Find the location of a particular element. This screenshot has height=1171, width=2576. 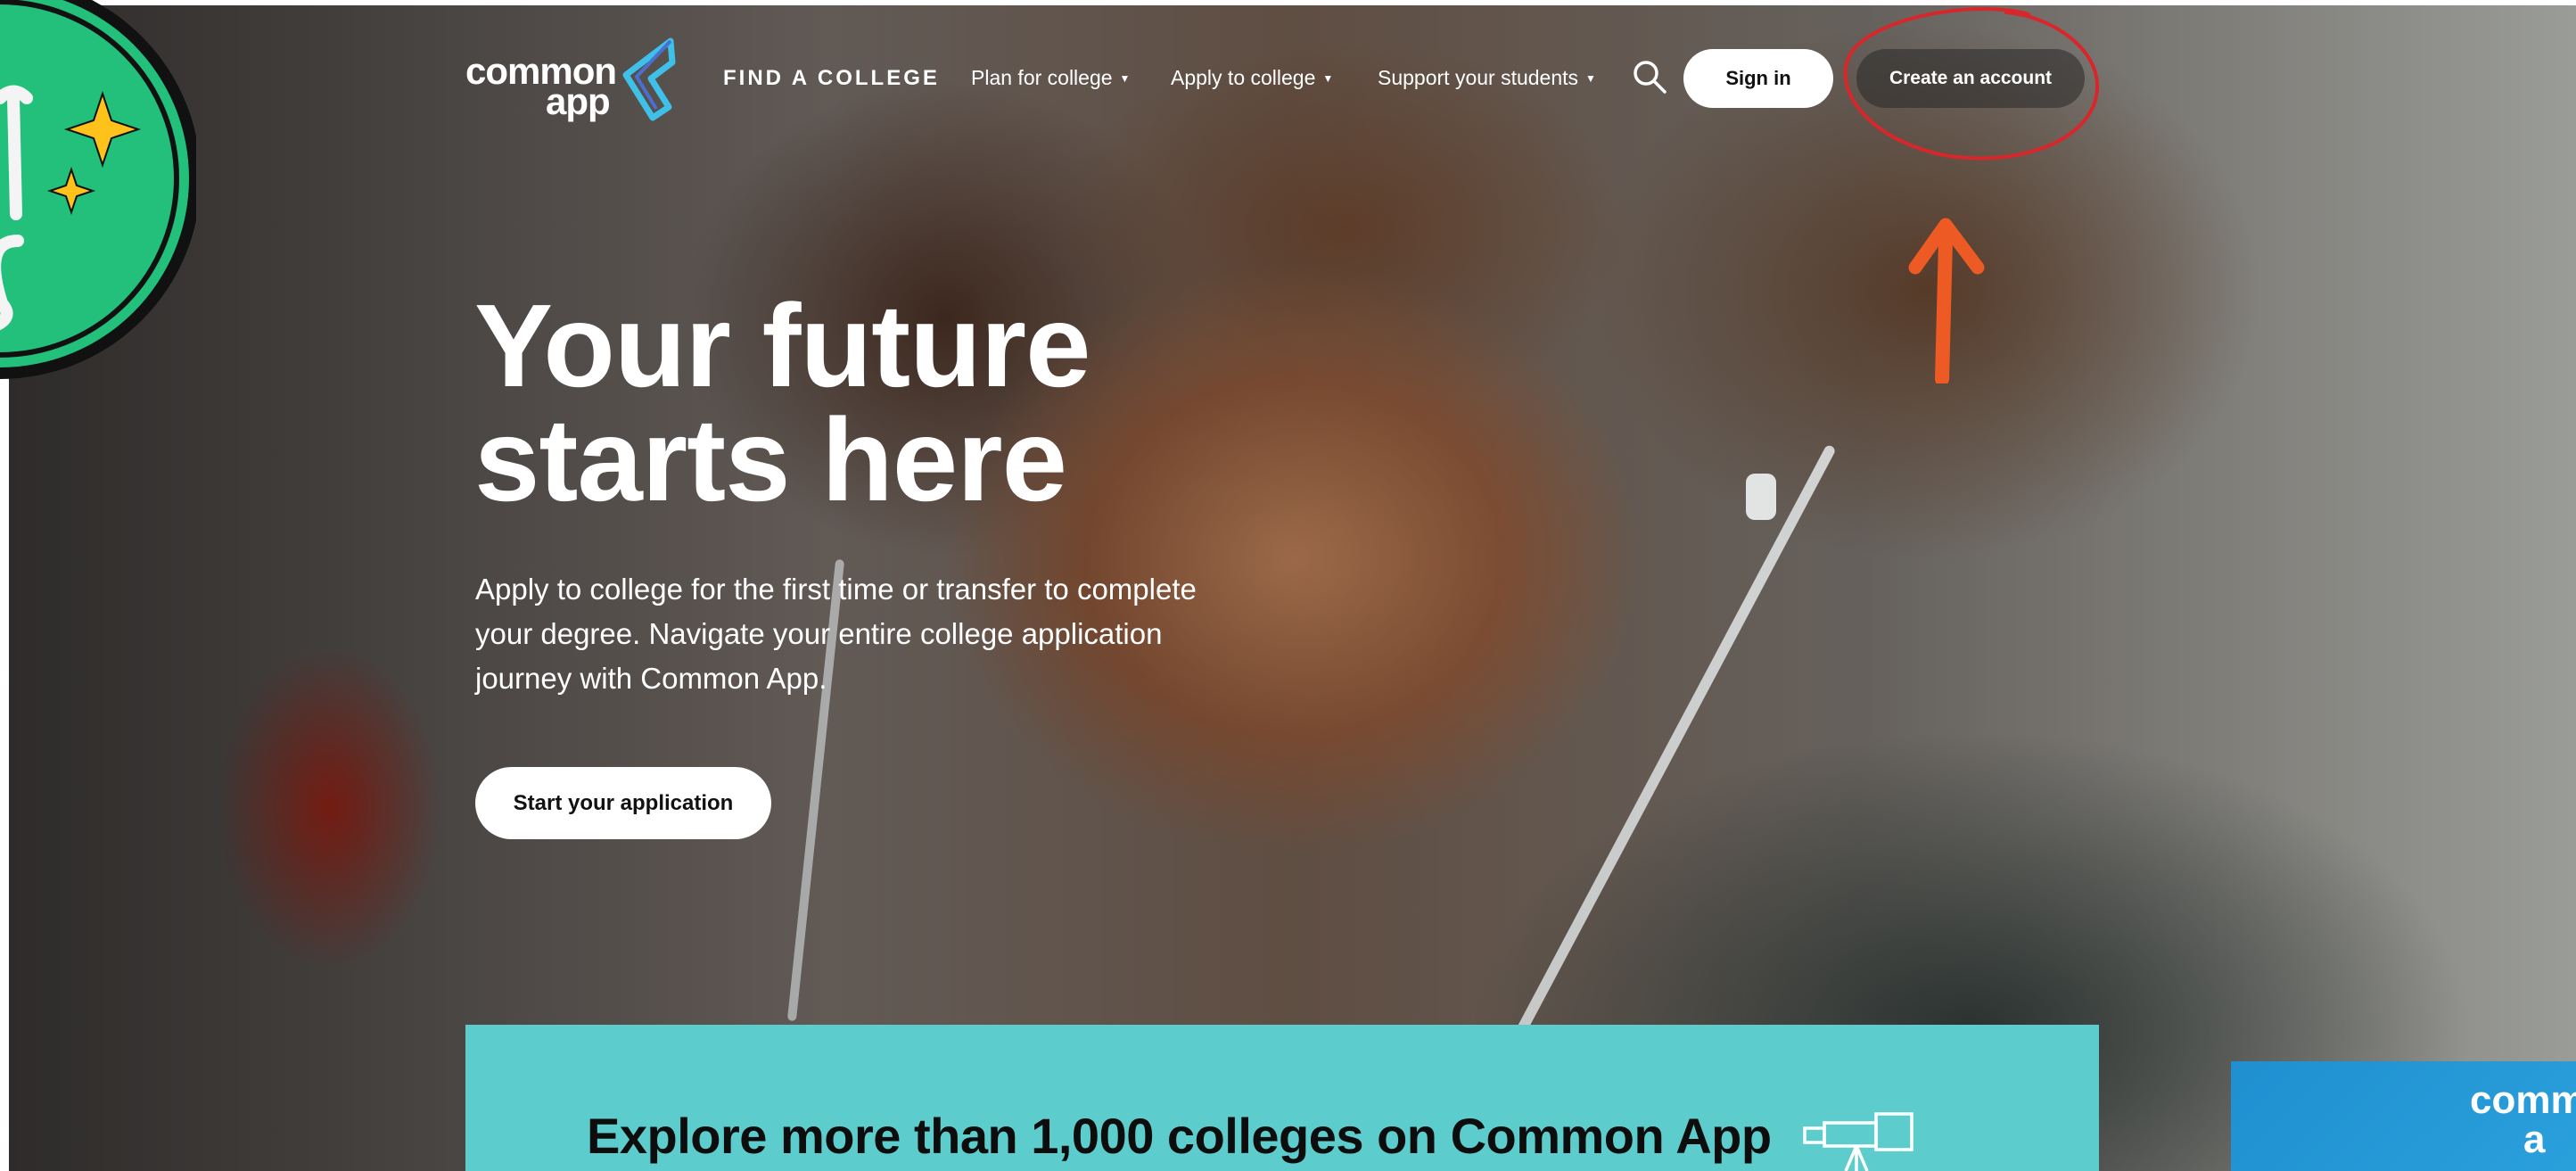

earphone-cable-right is located at coordinates (1673, 745).